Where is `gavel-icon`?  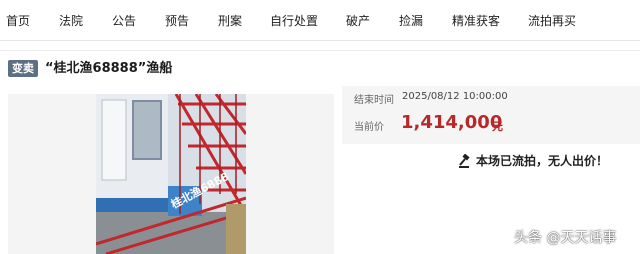 gavel-icon is located at coordinates (465, 160).